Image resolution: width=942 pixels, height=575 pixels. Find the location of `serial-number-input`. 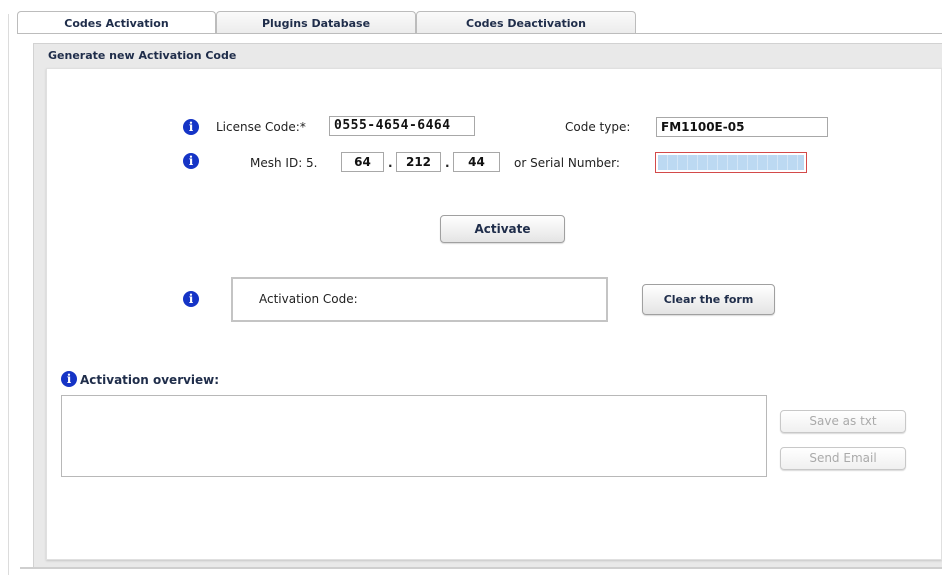

serial-number-input is located at coordinates (731, 162).